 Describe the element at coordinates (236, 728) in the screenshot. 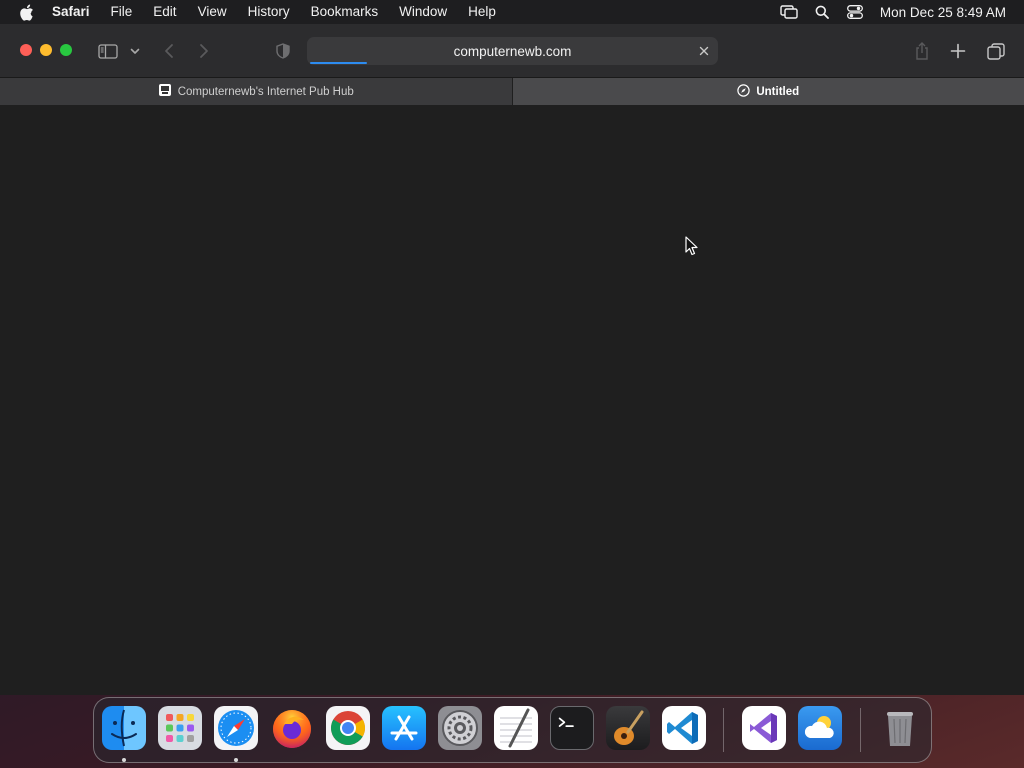

I see `safari-dock-icon` at that location.